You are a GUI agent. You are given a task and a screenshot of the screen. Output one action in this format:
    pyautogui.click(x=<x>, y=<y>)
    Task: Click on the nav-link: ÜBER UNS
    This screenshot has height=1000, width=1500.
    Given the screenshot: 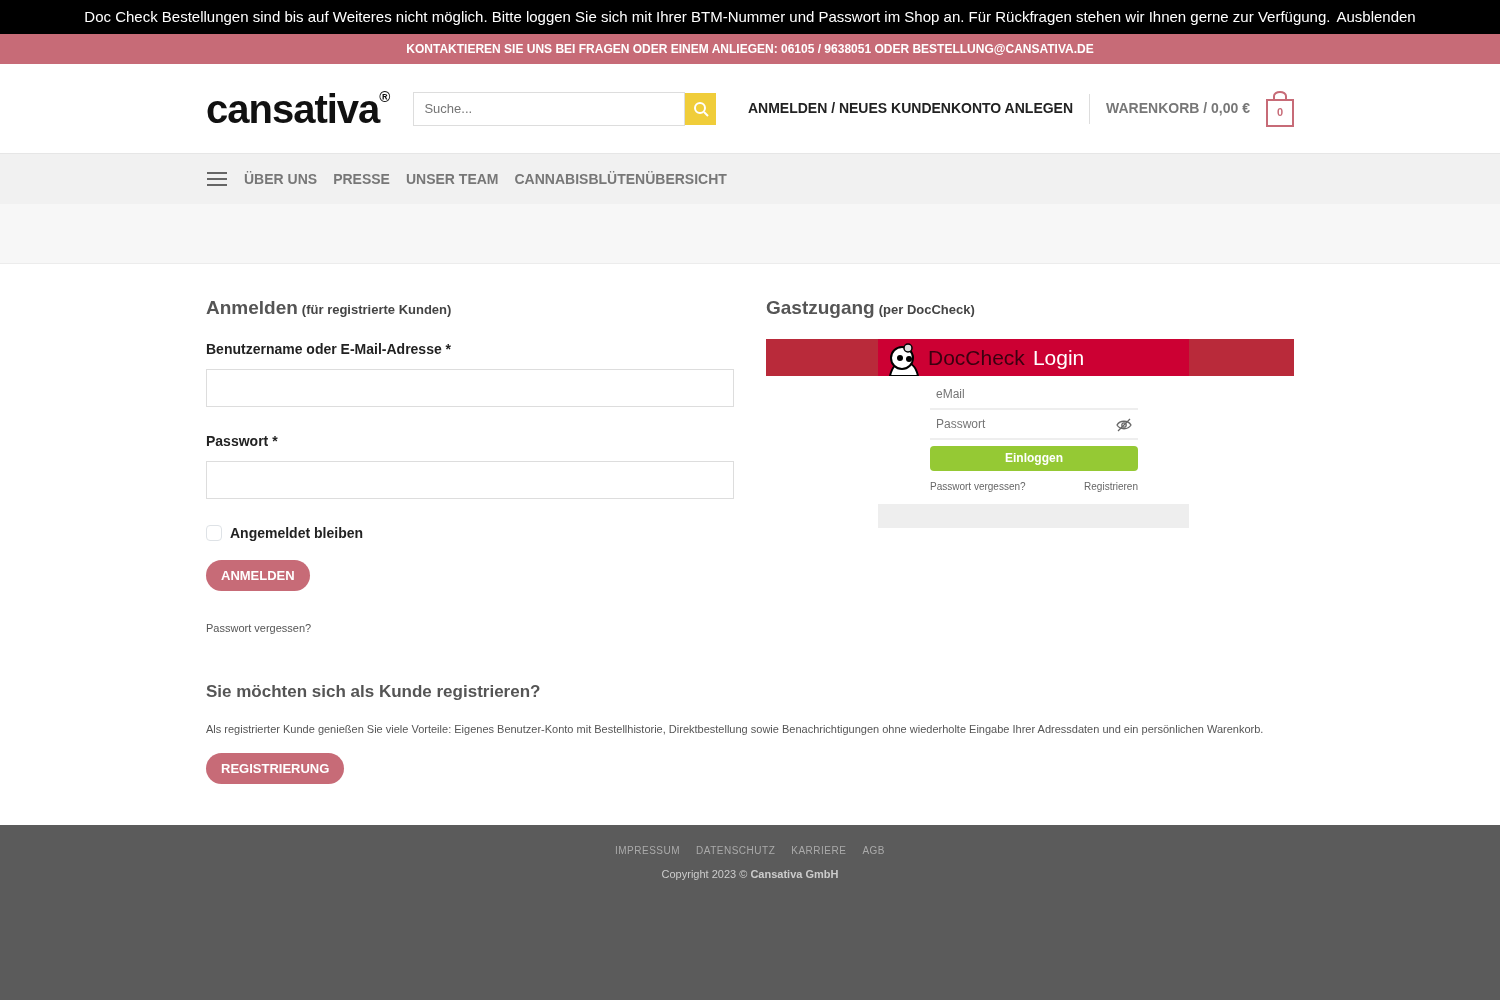 What is the action you would take?
    pyautogui.click(x=281, y=179)
    